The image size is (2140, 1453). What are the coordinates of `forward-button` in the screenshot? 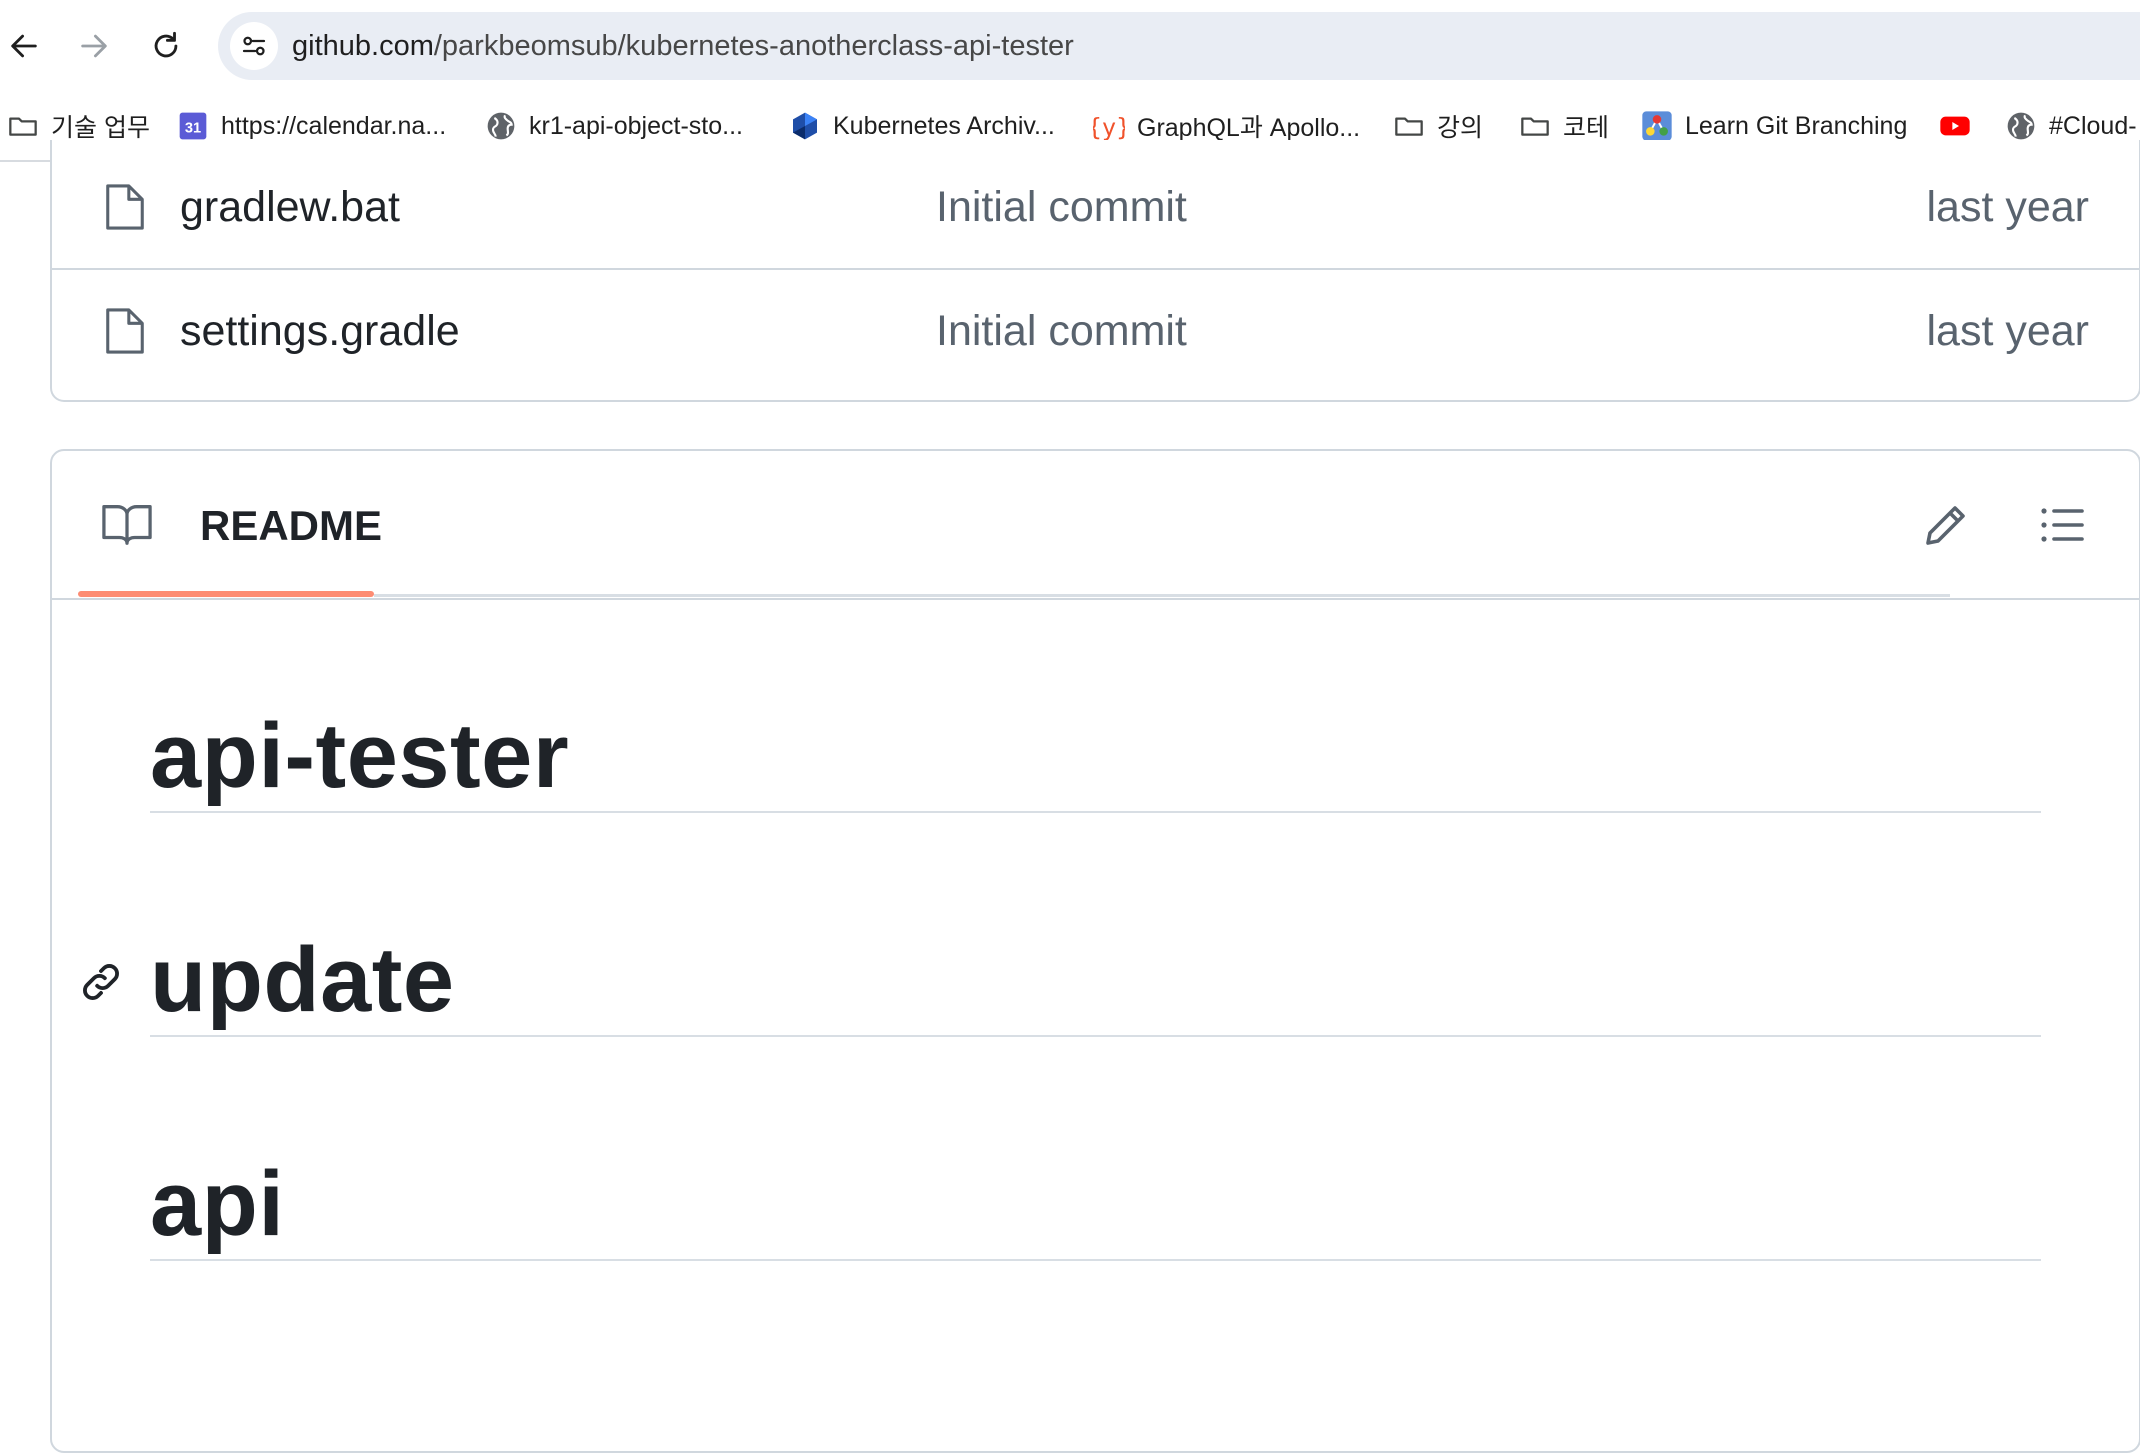 It's located at (94, 46).